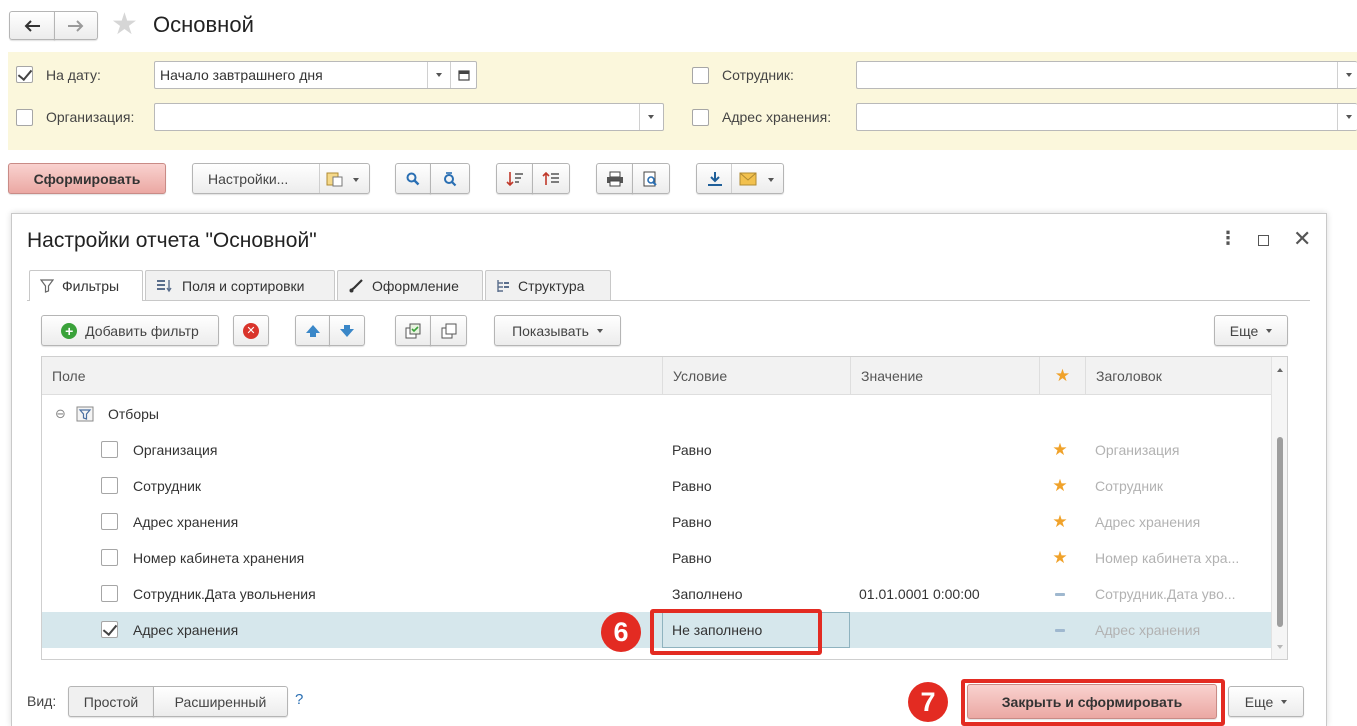 The image size is (1357, 726). I want to click on brush-icon, so click(356, 285).